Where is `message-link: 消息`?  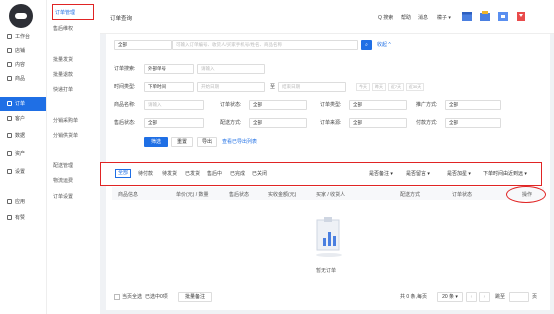 message-link: 消息 is located at coordinates (423, 17).